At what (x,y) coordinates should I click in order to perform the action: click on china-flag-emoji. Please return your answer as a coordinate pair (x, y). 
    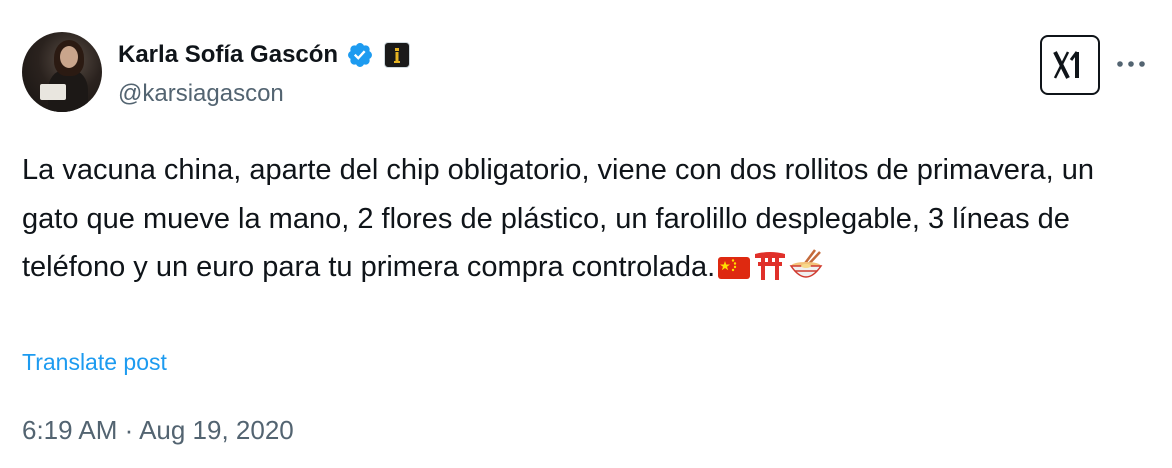
    Looking at the image, I should click on (734, 273).